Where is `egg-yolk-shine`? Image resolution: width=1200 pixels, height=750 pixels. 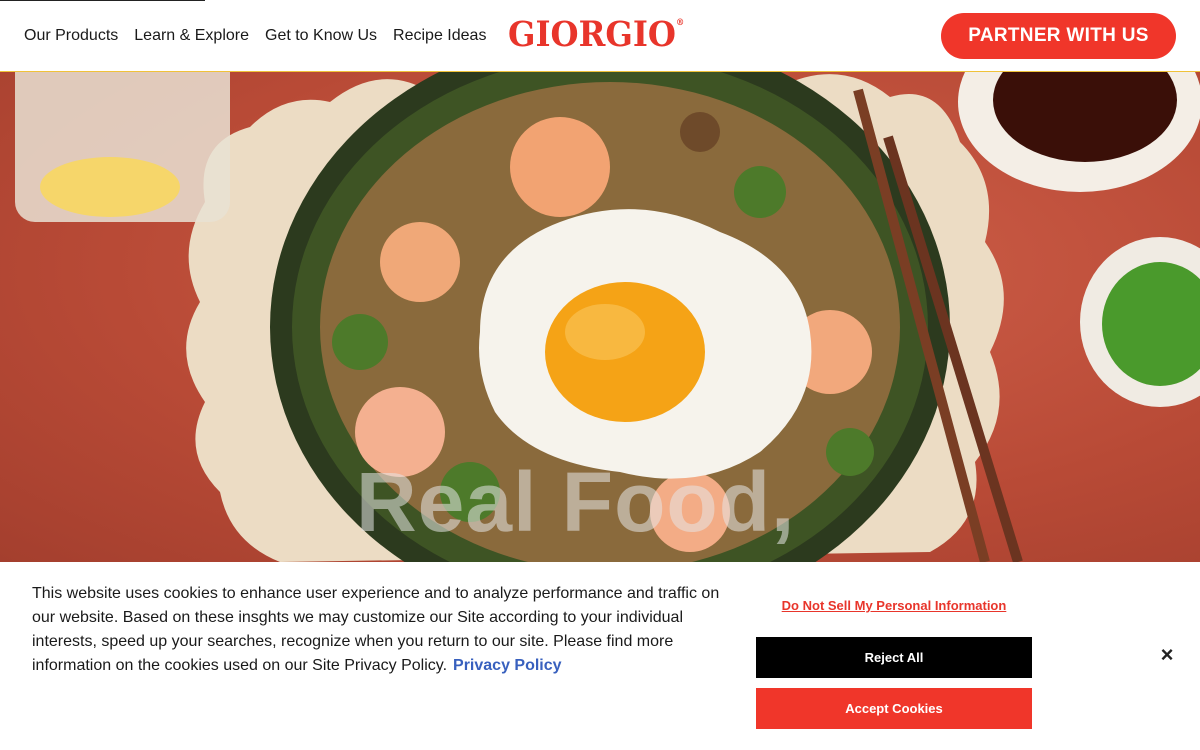 egg-yolk-shine is located at coordinates (605, 332).